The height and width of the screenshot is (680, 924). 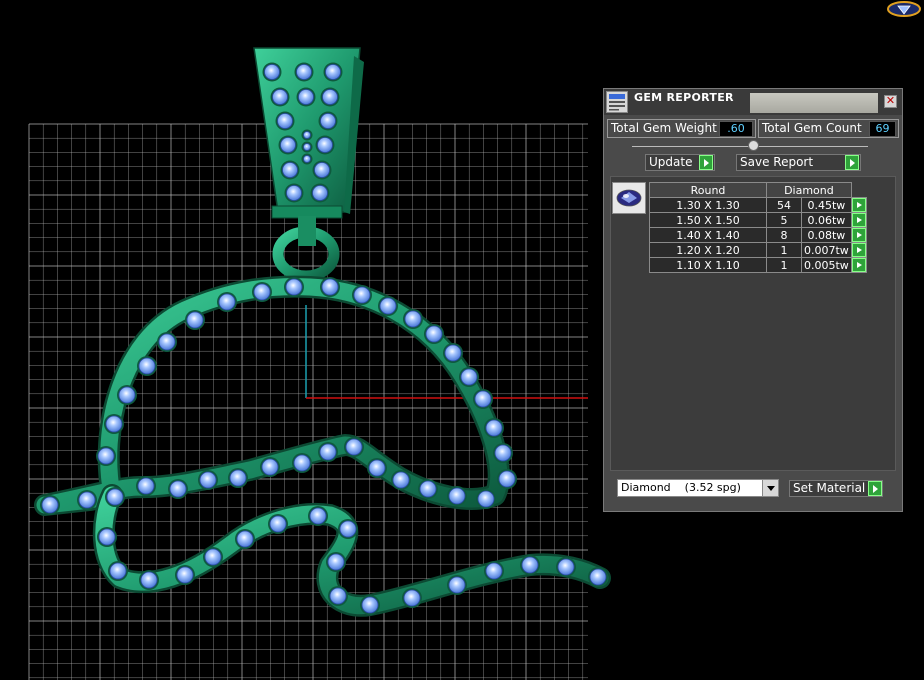 I want to click on table-row: 1.40 X 1.40 8 0.08tw, so click(x=758, y=235).